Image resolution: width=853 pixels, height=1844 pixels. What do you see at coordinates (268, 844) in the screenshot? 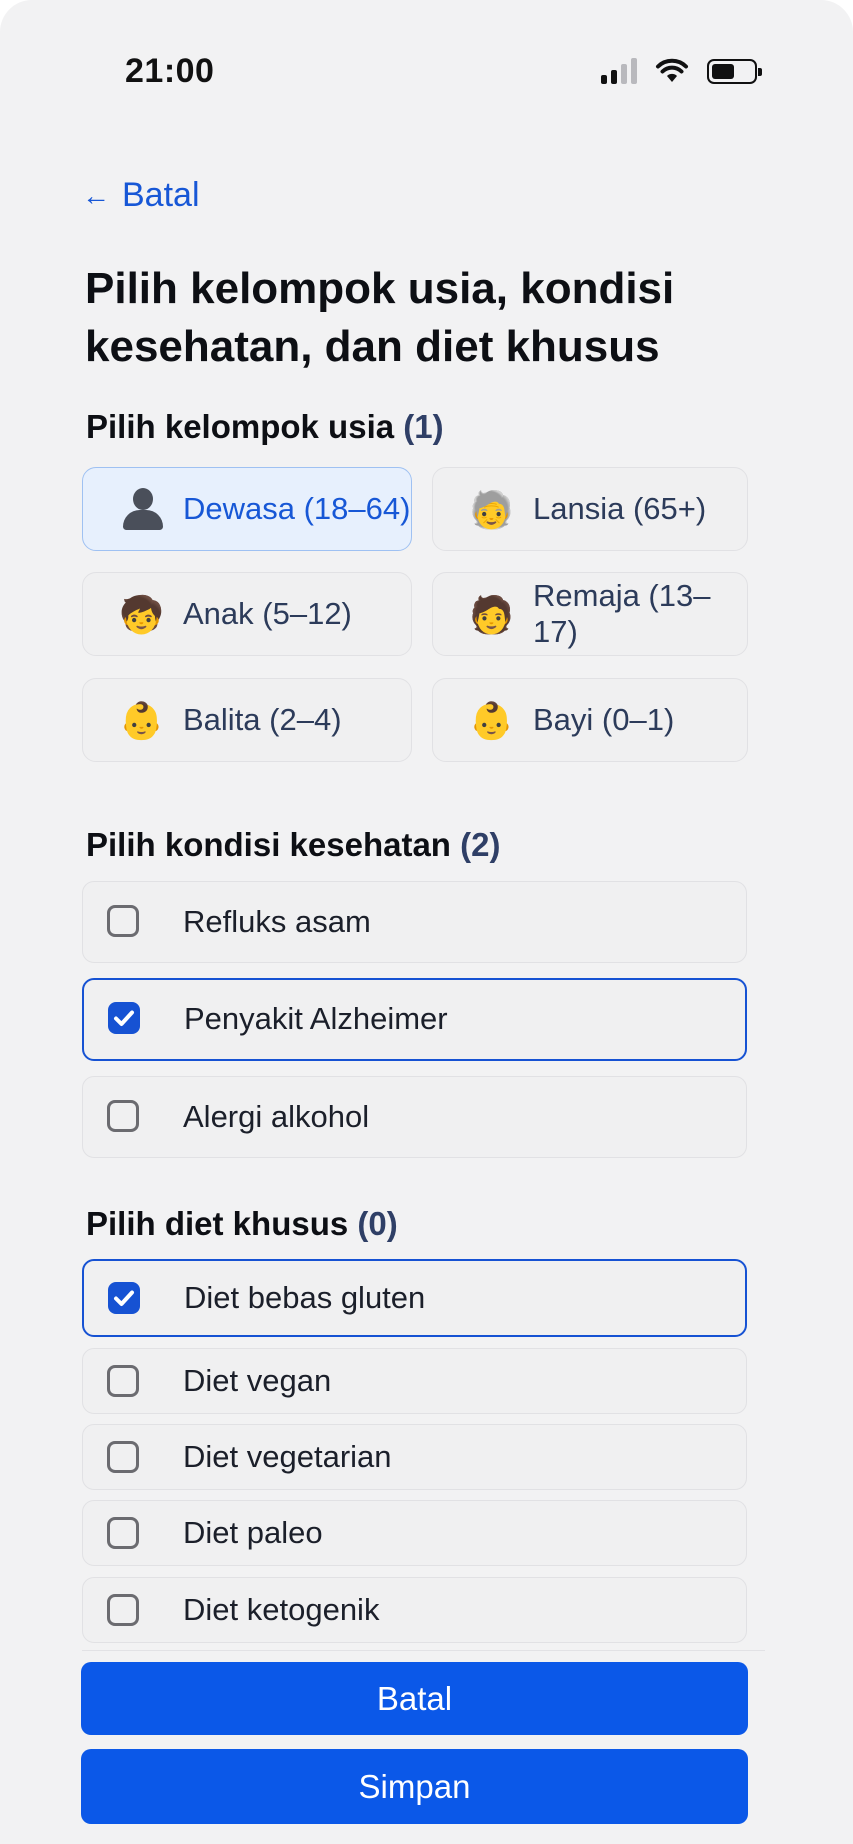
I see `health-section-label: Pilih kondisi kesehatan` at bounding box center [268, 844].